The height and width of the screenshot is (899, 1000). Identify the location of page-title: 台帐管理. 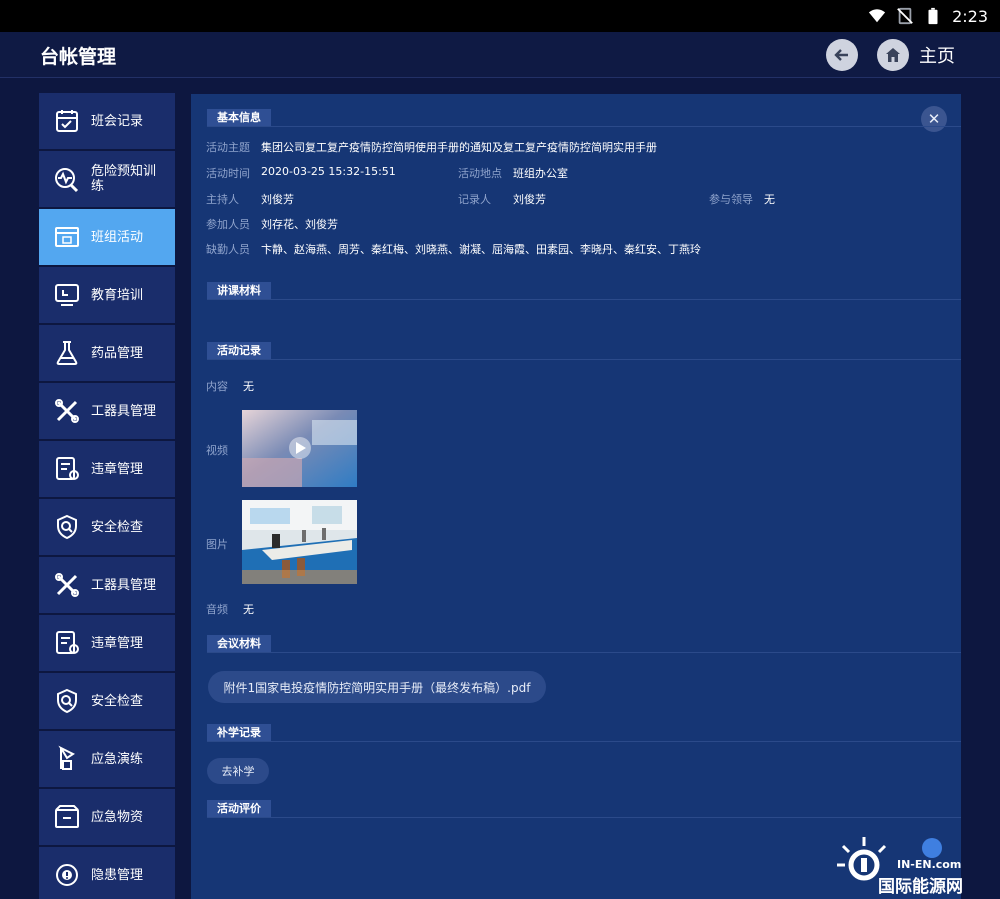
(78, 57).